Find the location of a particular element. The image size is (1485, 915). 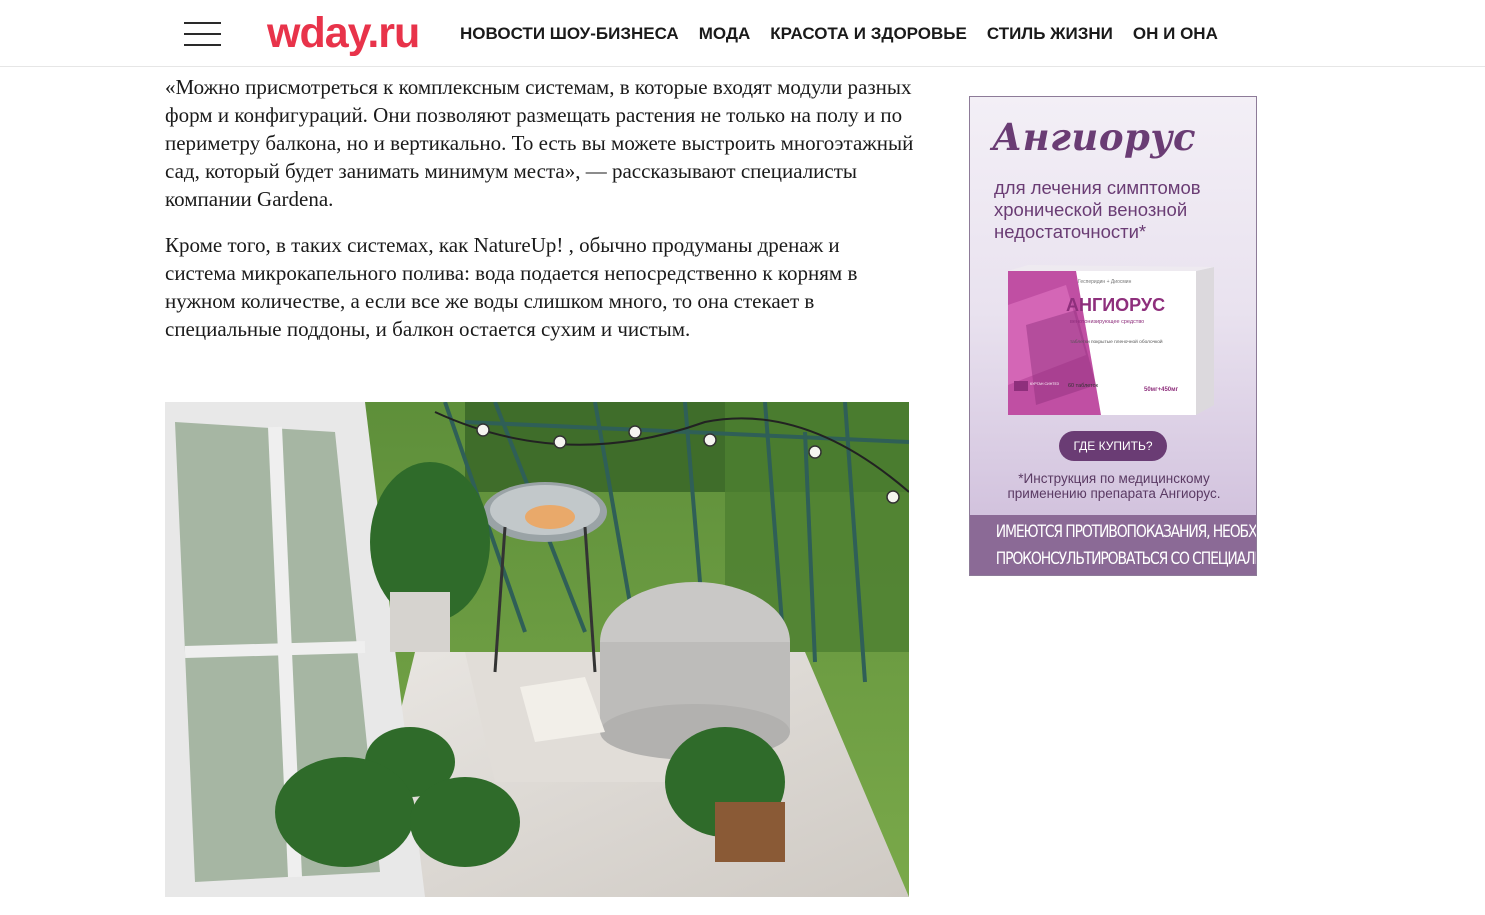

ad-brand-title: Ангиорус is located at coordinates (1094, 137).